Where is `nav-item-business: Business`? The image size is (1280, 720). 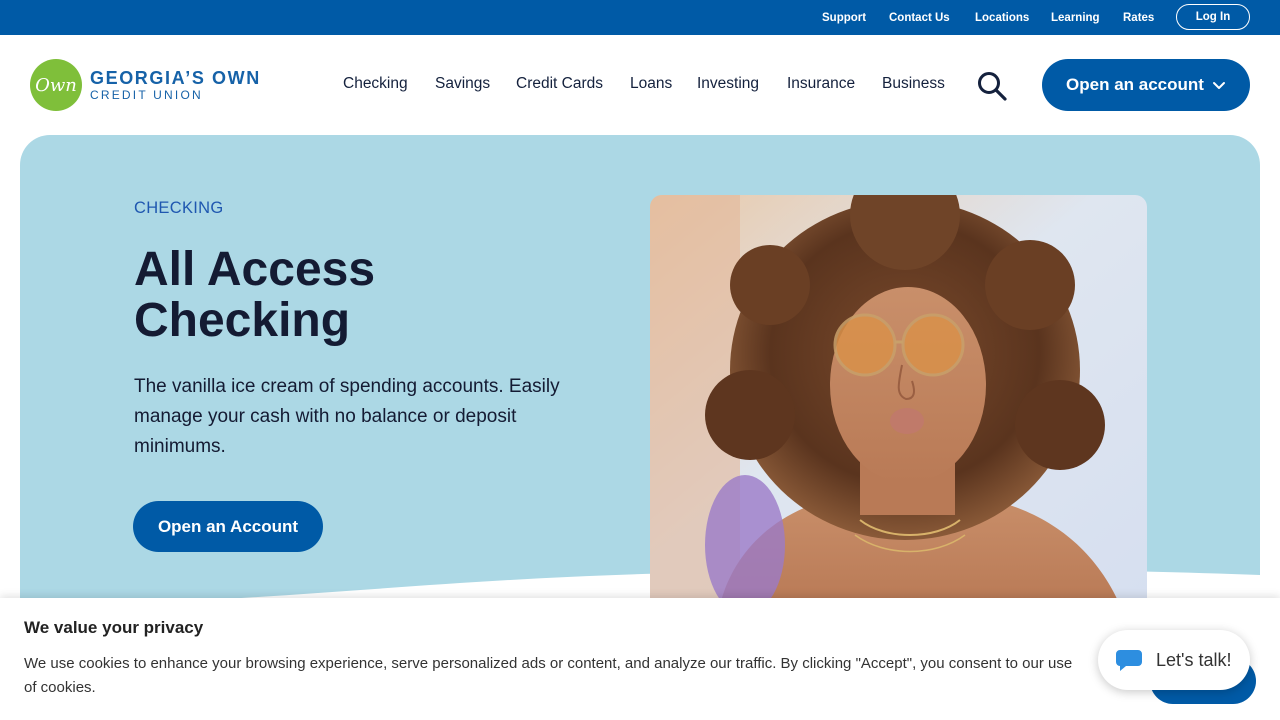 nav-item-business: Business is located at coordinates (913, 84).